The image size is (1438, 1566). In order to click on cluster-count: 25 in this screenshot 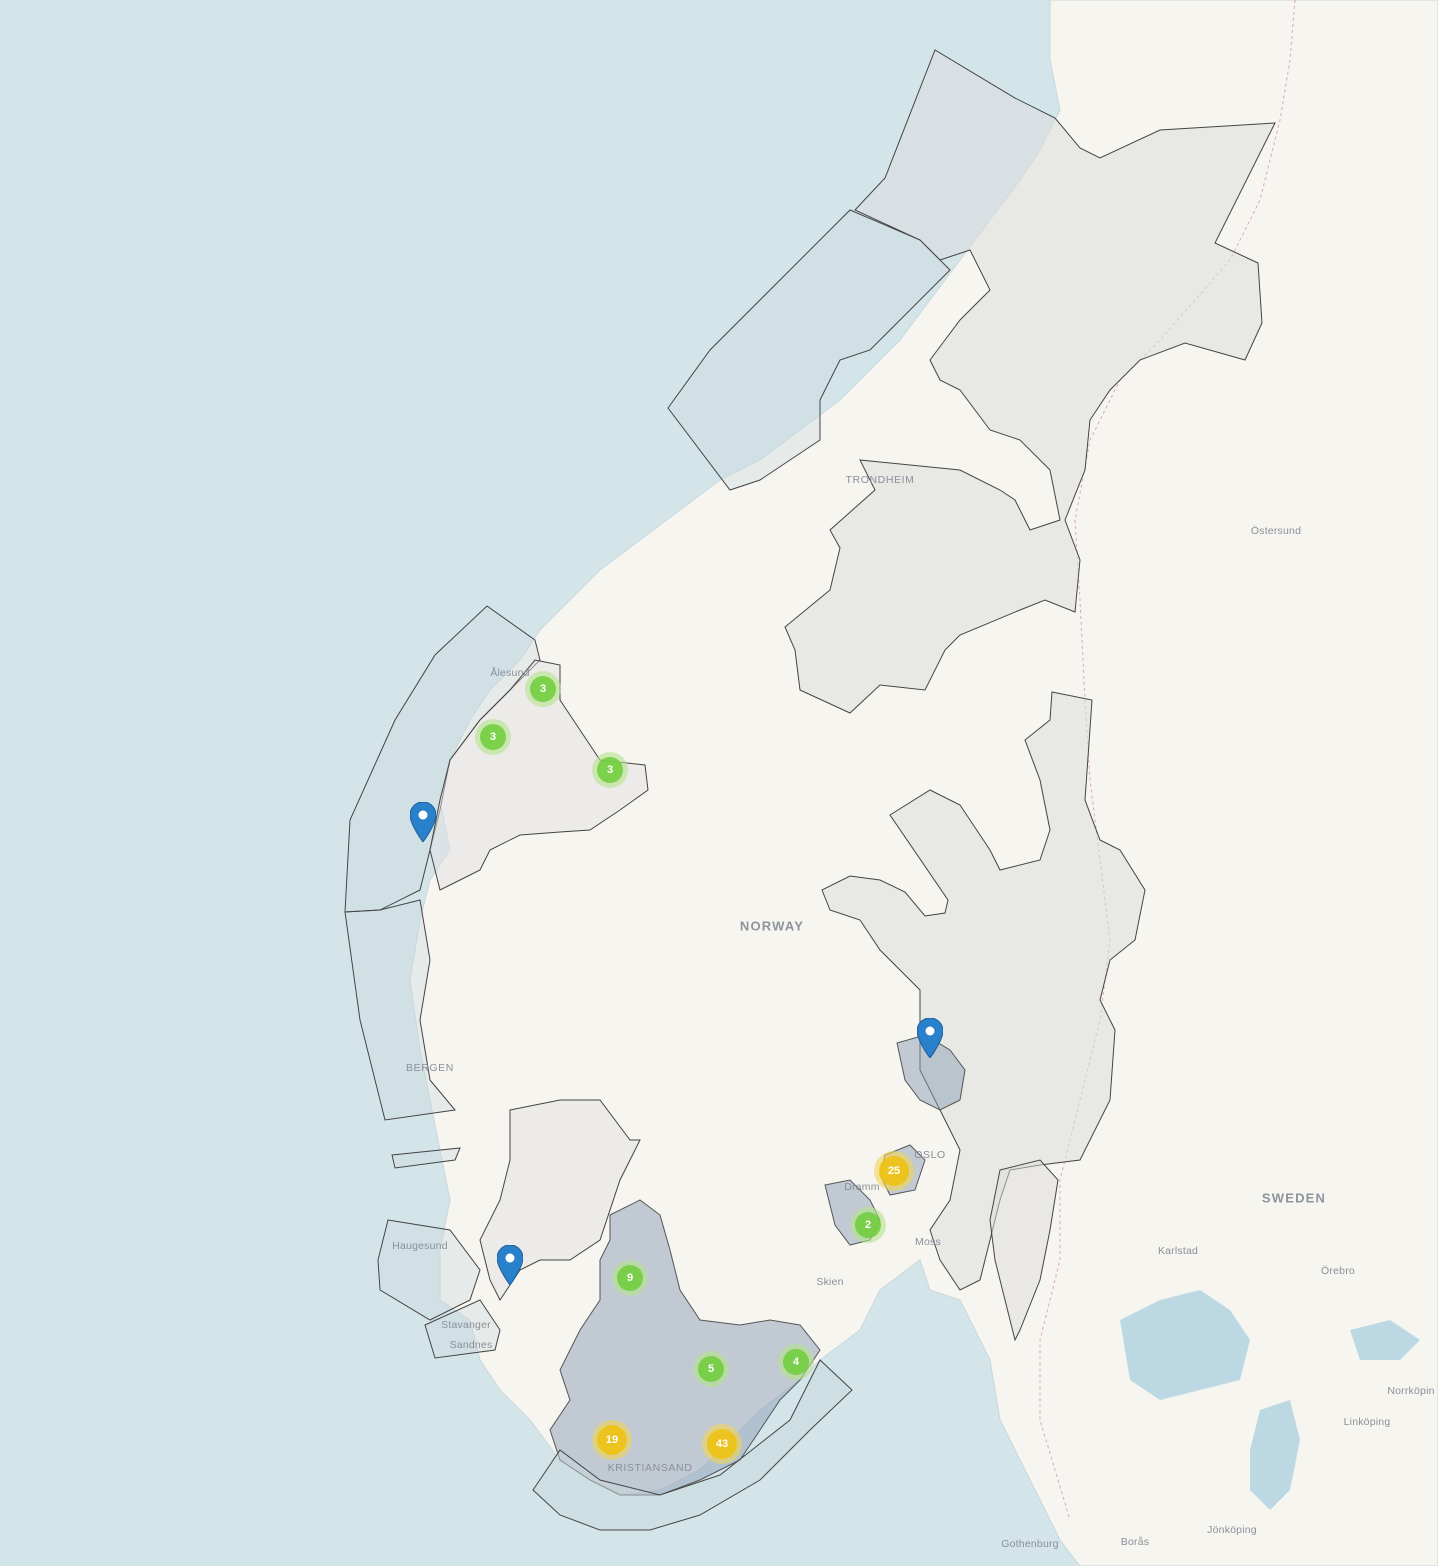, I will do `click(894, 1171)`.